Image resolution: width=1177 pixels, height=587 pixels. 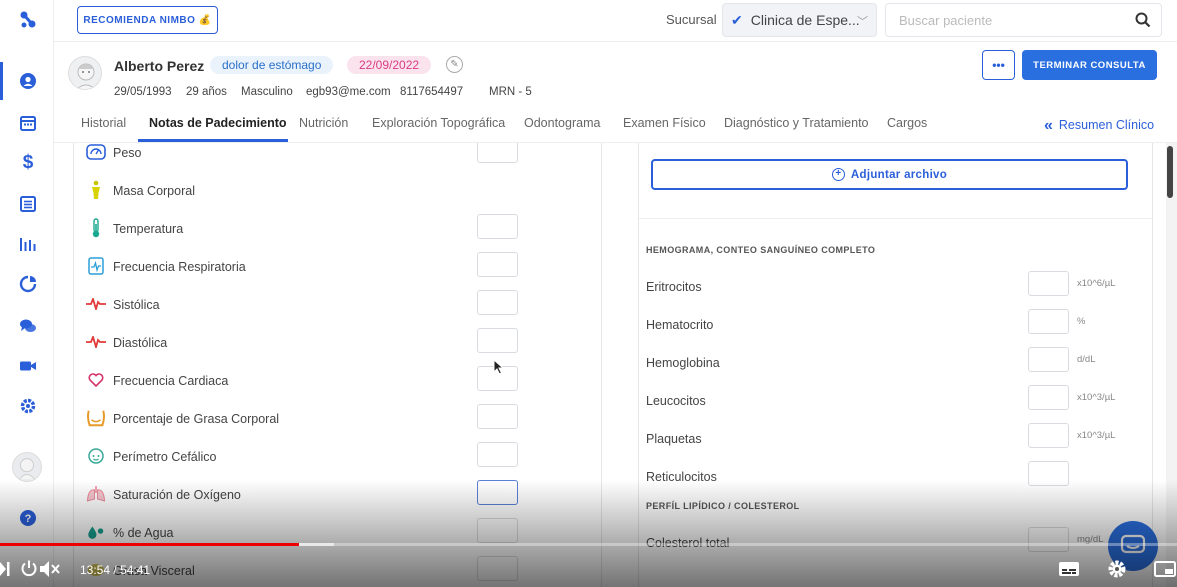 I want to click on more-options-button: •••, so click(x=998, y=65).